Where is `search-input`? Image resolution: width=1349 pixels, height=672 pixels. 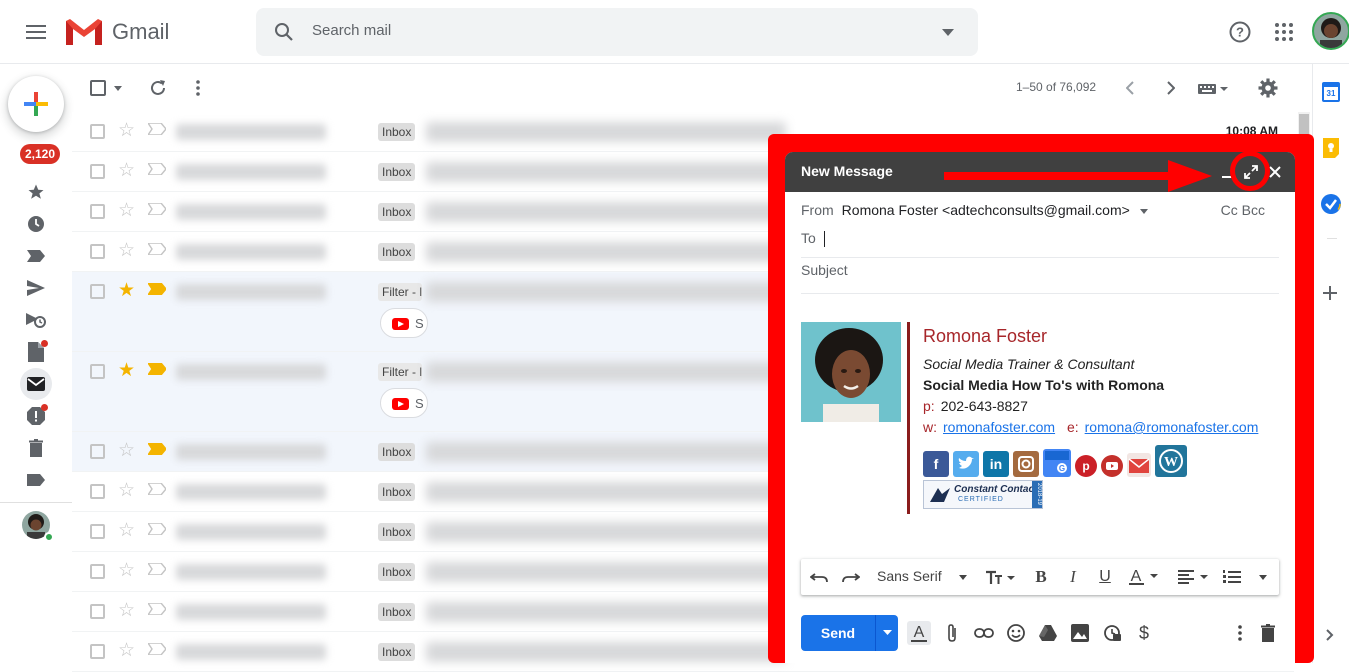 search-input is located at coordinates (612, 30).